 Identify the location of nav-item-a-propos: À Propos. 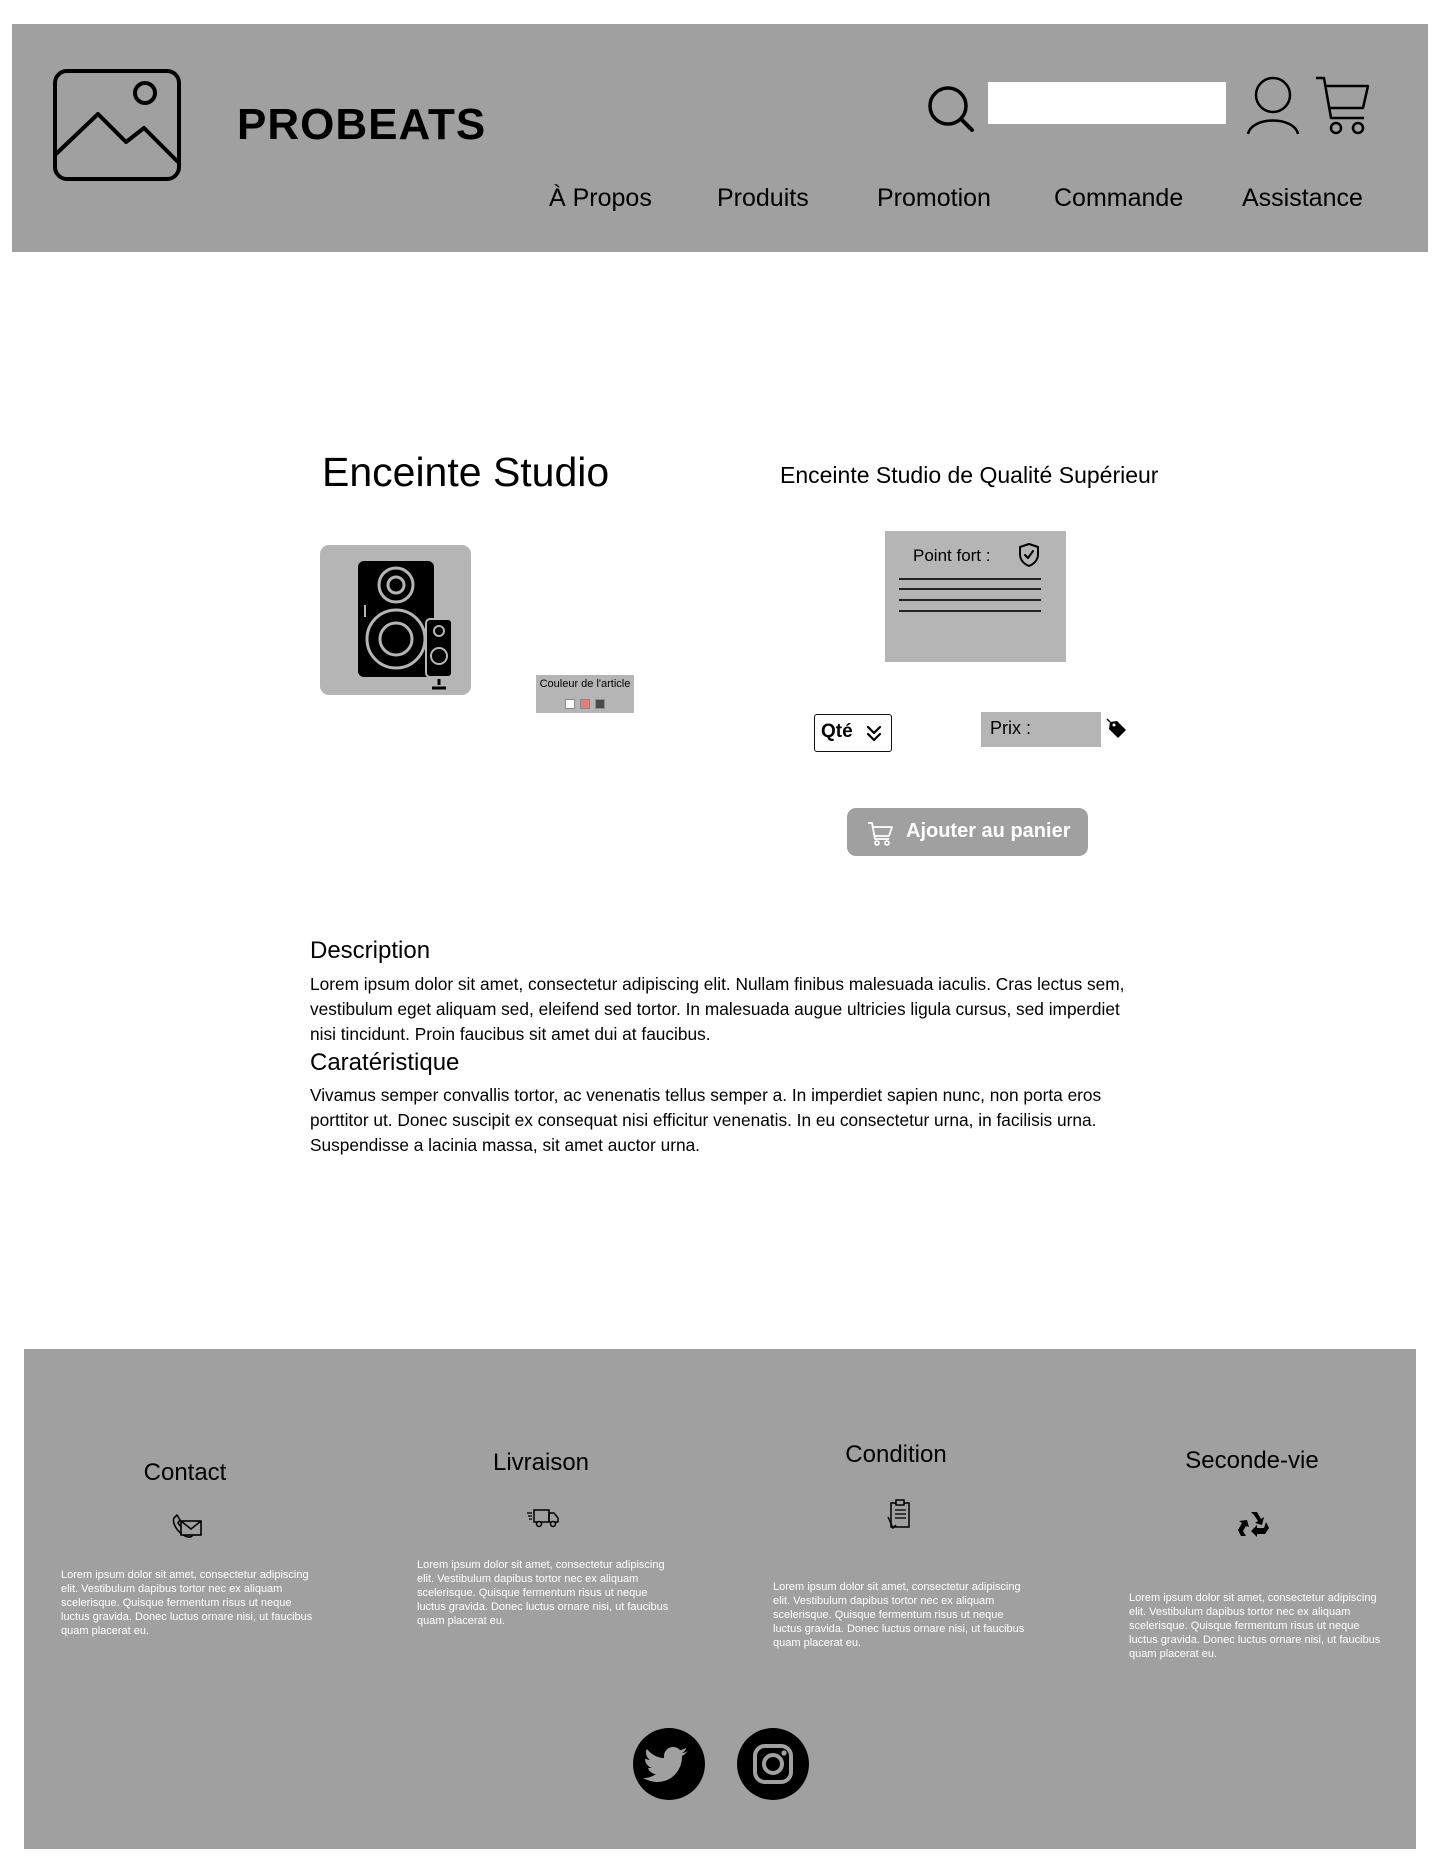
(600, 198).